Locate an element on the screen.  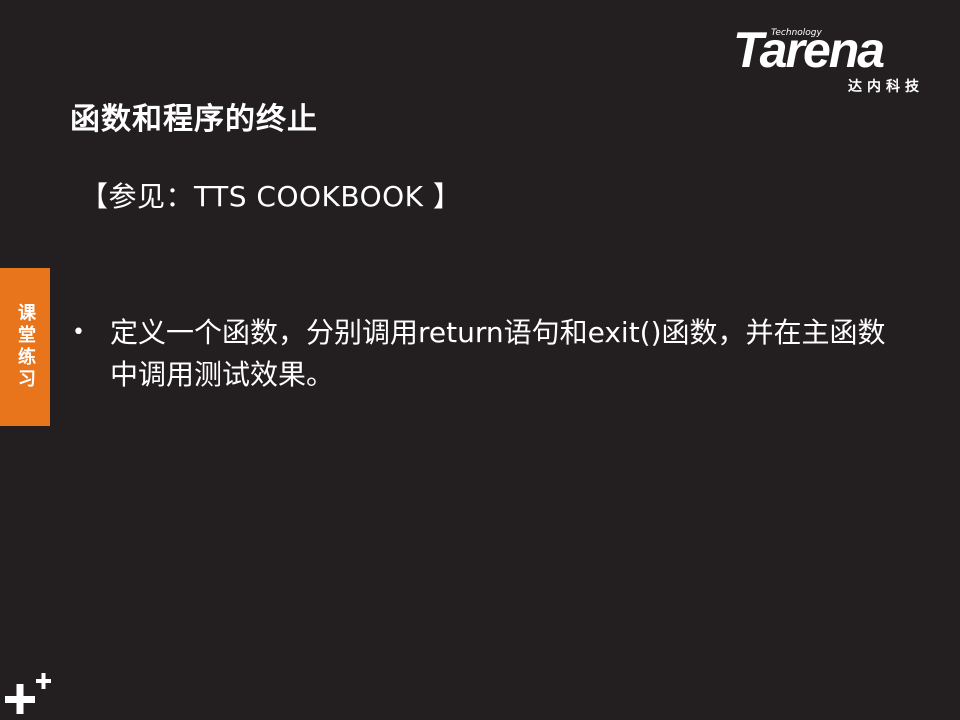
logo-chinese-name: 达内科技 is located at coordinates (886, 87).